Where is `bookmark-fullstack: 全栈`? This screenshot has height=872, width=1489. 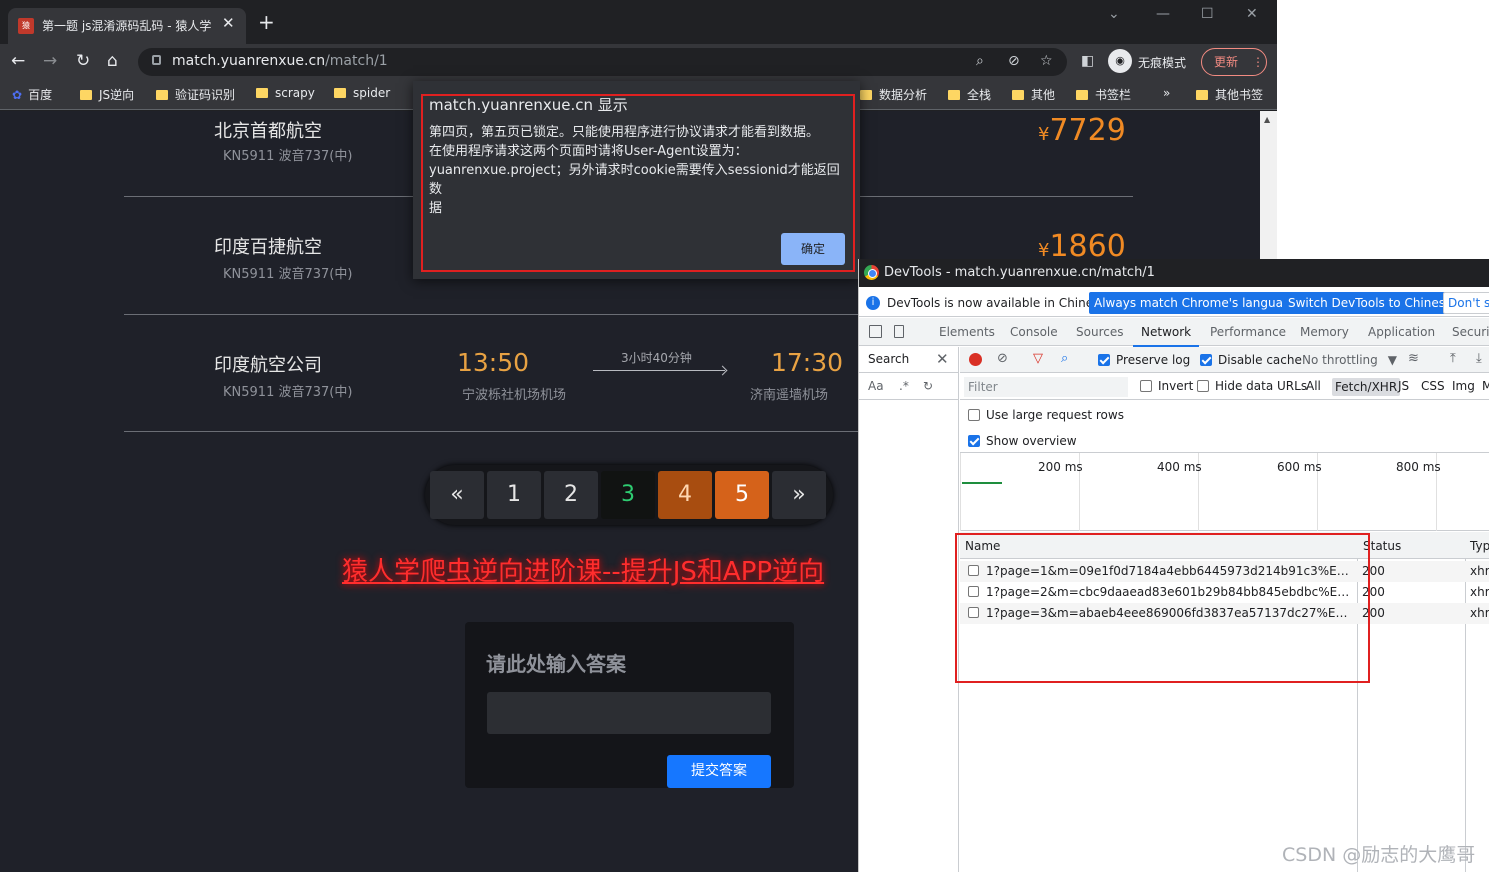
bookmark-fullstack: 全栈 is located at coordinates (969, 94).